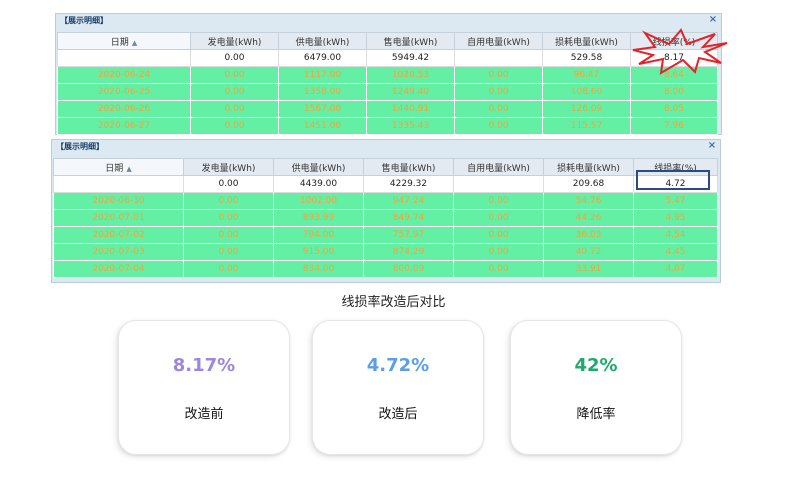  I want to click on table-cell: 1020.53, so click(410, 75).